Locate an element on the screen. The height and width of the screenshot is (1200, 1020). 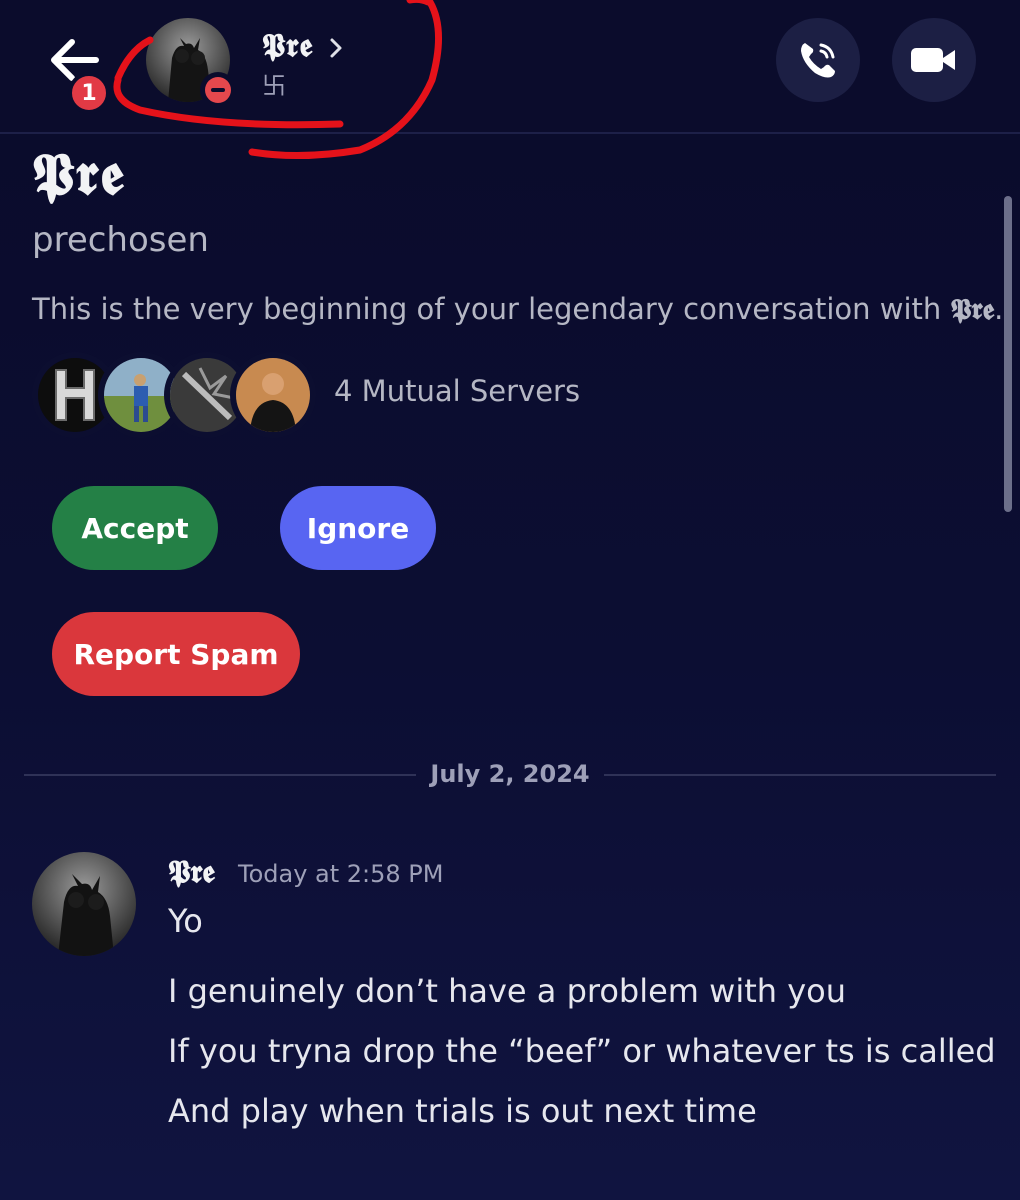
scrollbar is located at coordinates (1008, 354).